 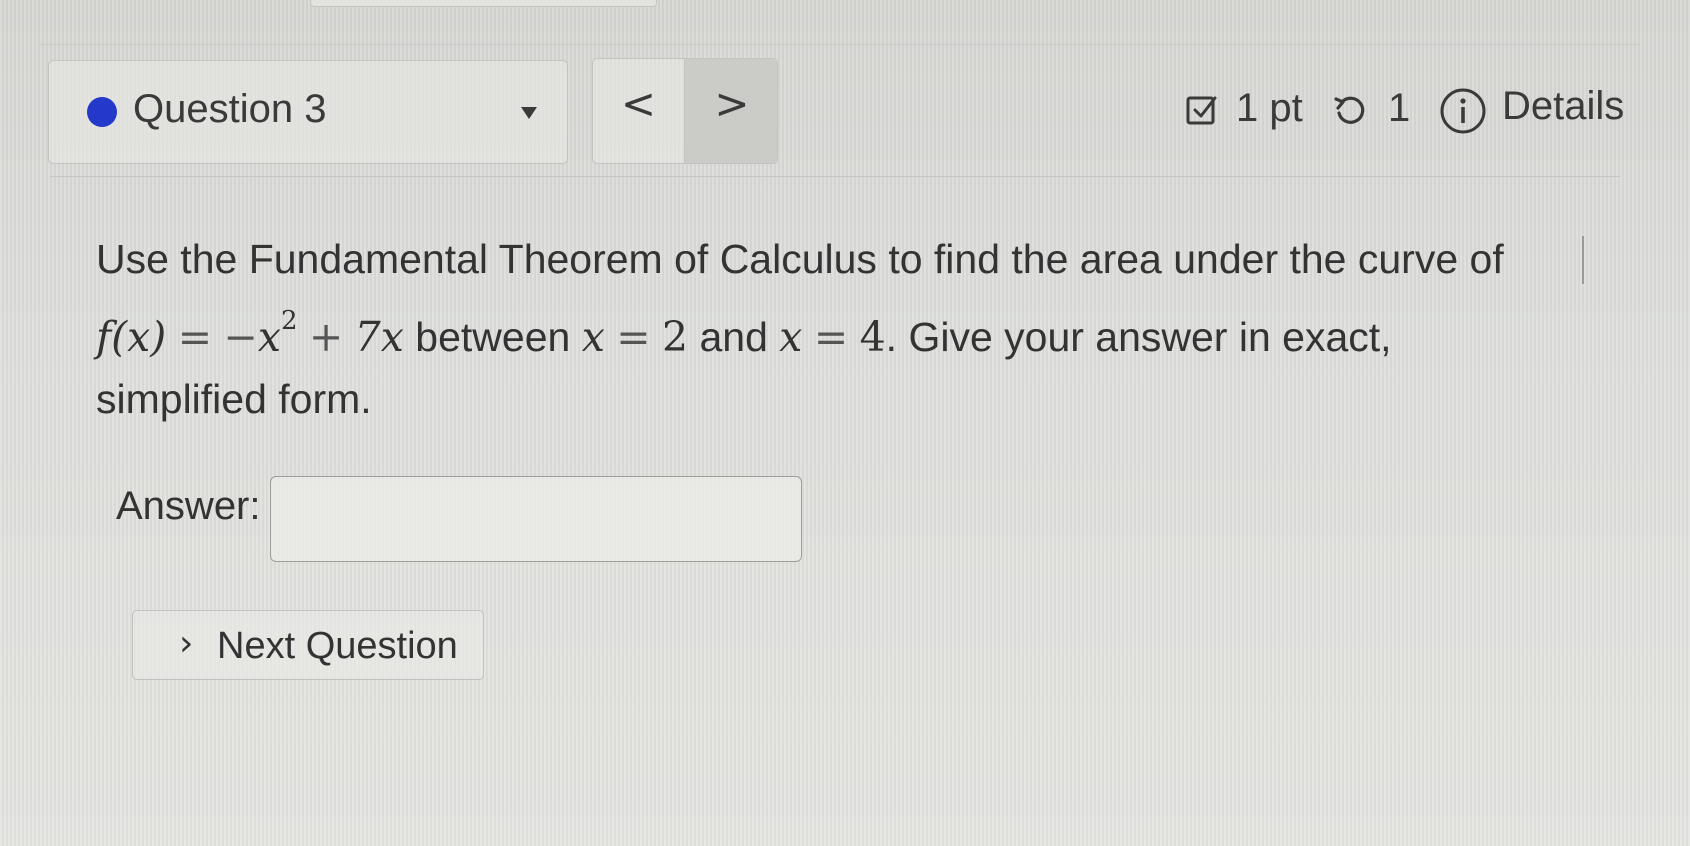 I want to click on plus-sign: +, so click(x=326, y=337).